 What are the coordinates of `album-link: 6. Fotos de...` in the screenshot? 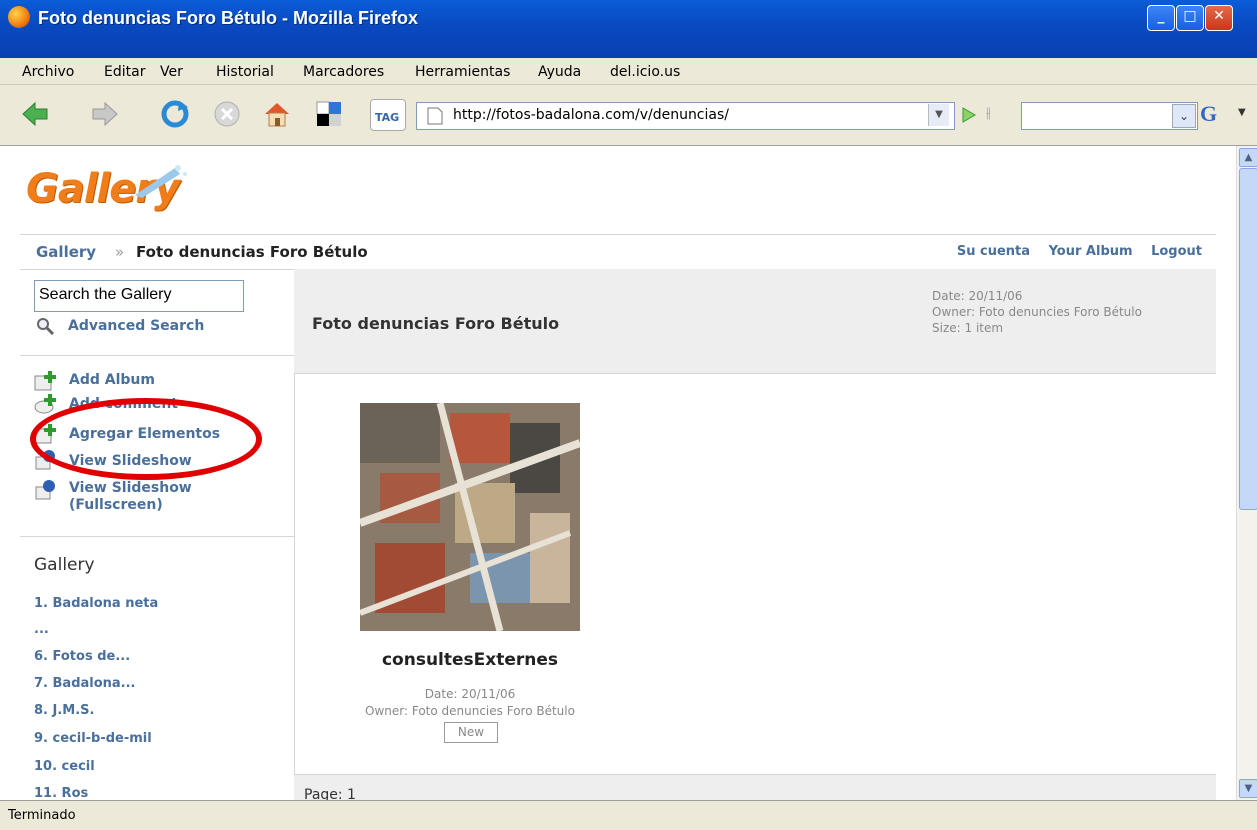 It's located at (82, 656).